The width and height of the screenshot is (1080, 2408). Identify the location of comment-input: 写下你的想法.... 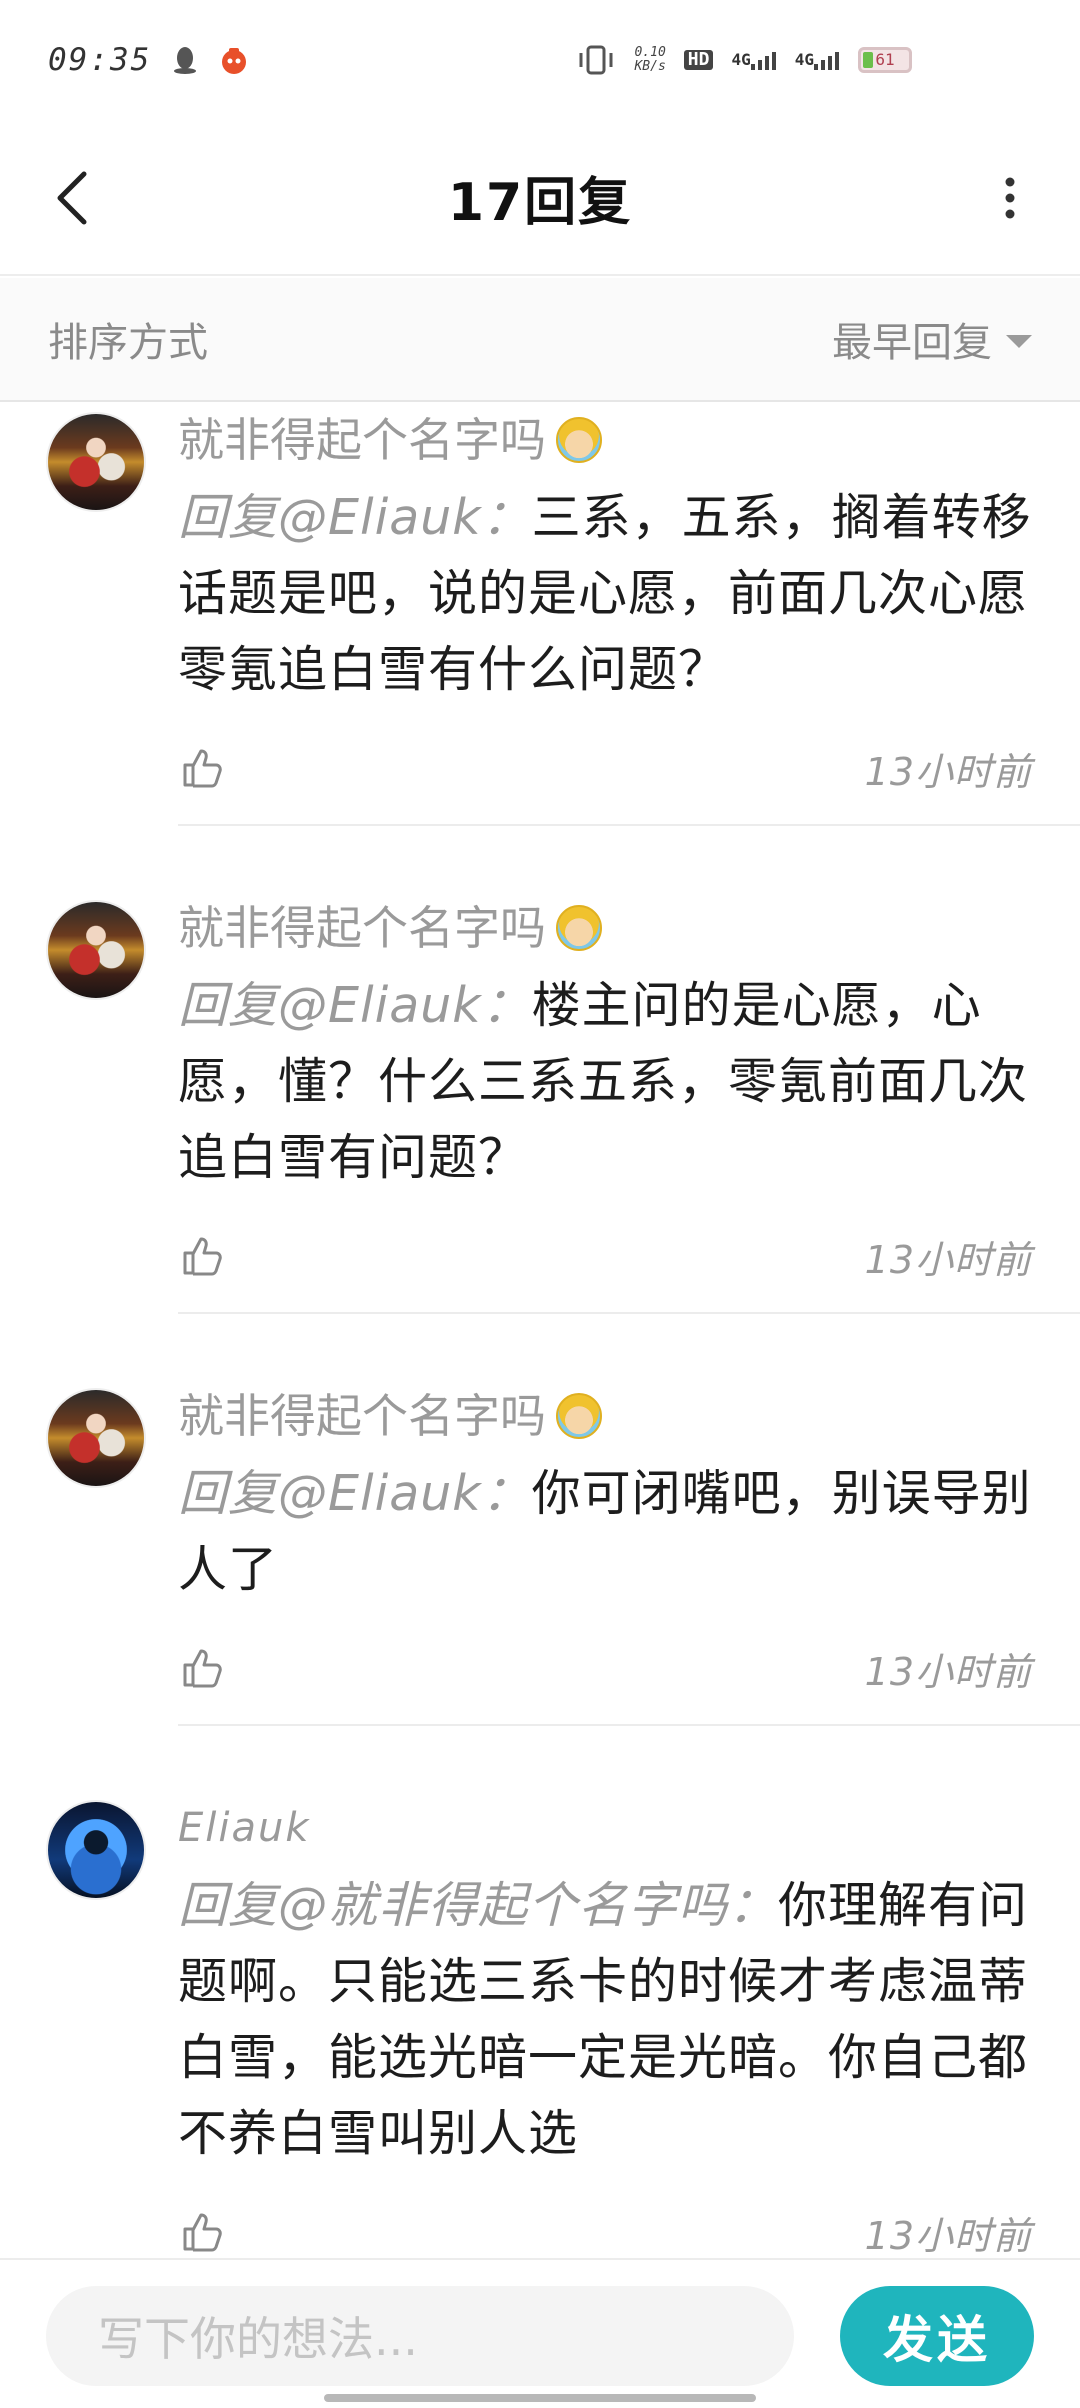
(420, 2336).